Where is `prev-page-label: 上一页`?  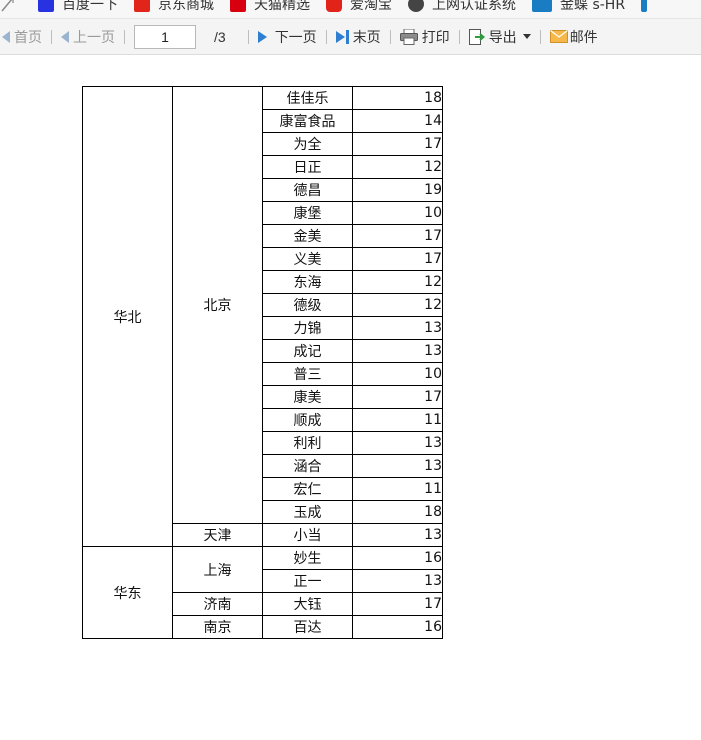
prev-page-label: 上一页 is located at coordinates (94, 36).